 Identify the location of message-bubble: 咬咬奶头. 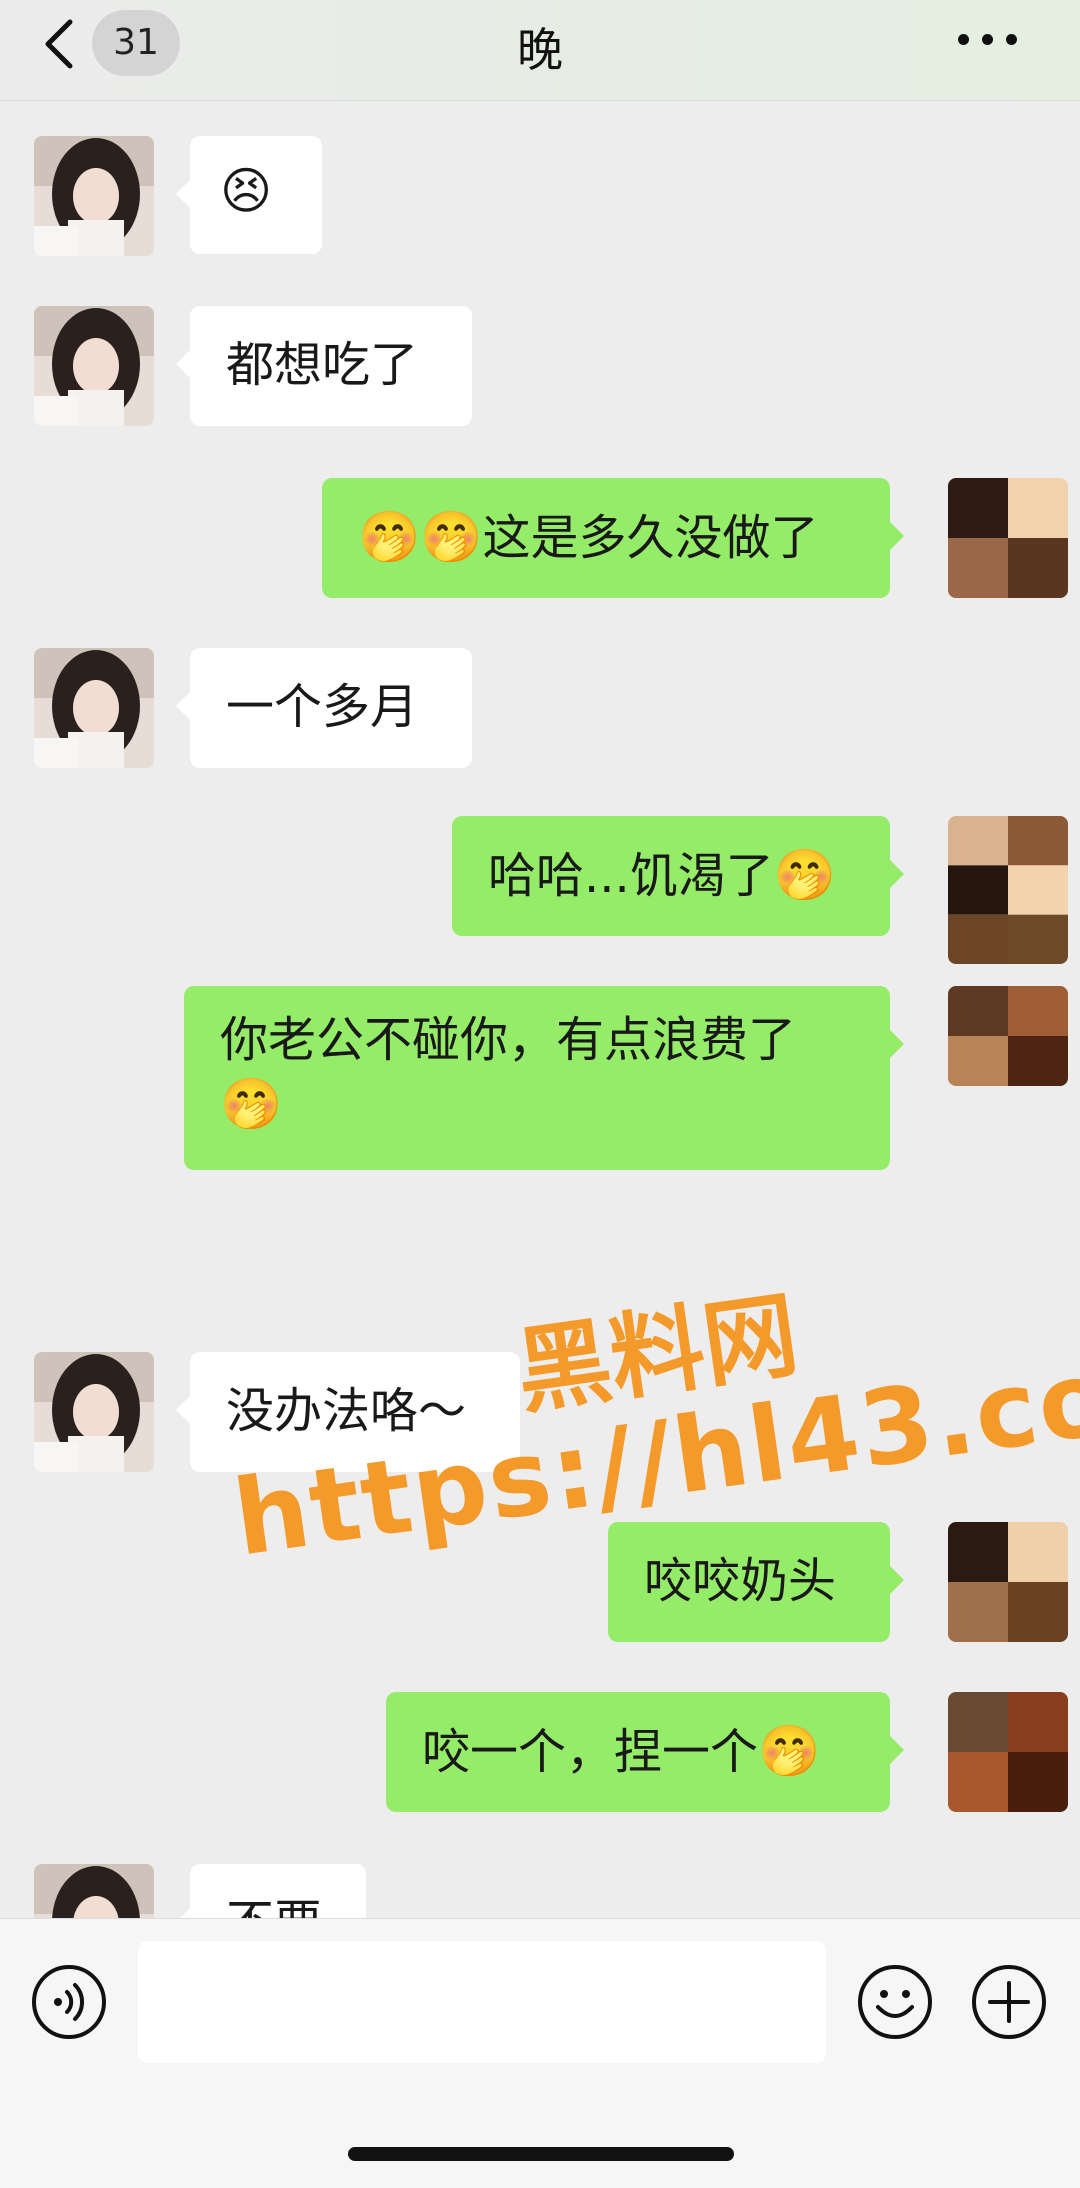
(756, 1582).